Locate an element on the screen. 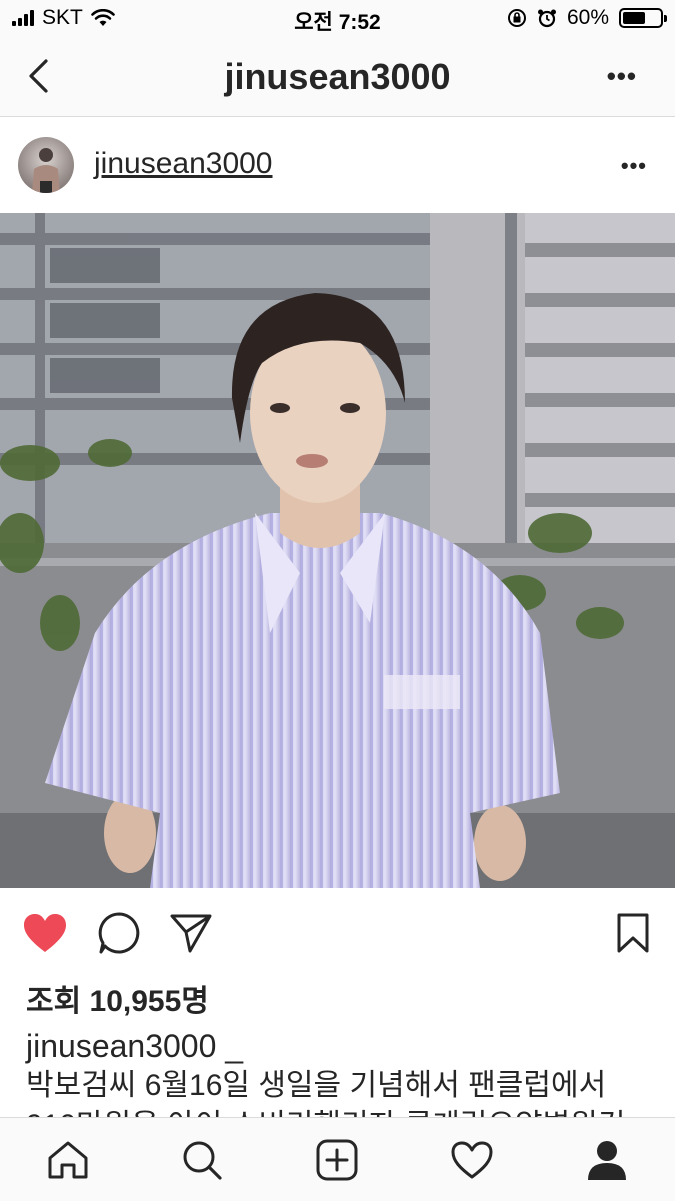 Image resolution: width=675 pixels, height=1201 pixels. like-button is located at coordinates (45, 933).